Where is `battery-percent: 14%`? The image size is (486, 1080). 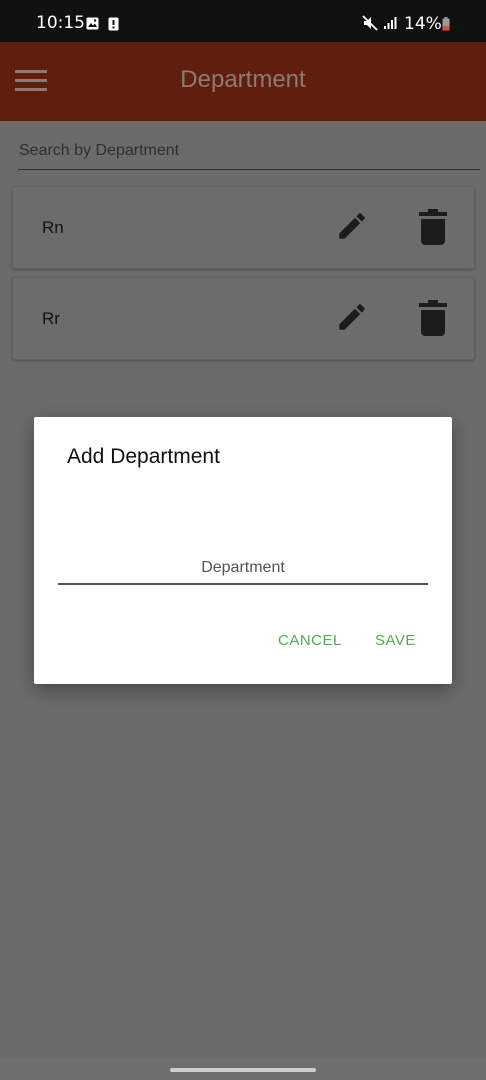
battery-percent: 14% is located at coordinates (423, 24).